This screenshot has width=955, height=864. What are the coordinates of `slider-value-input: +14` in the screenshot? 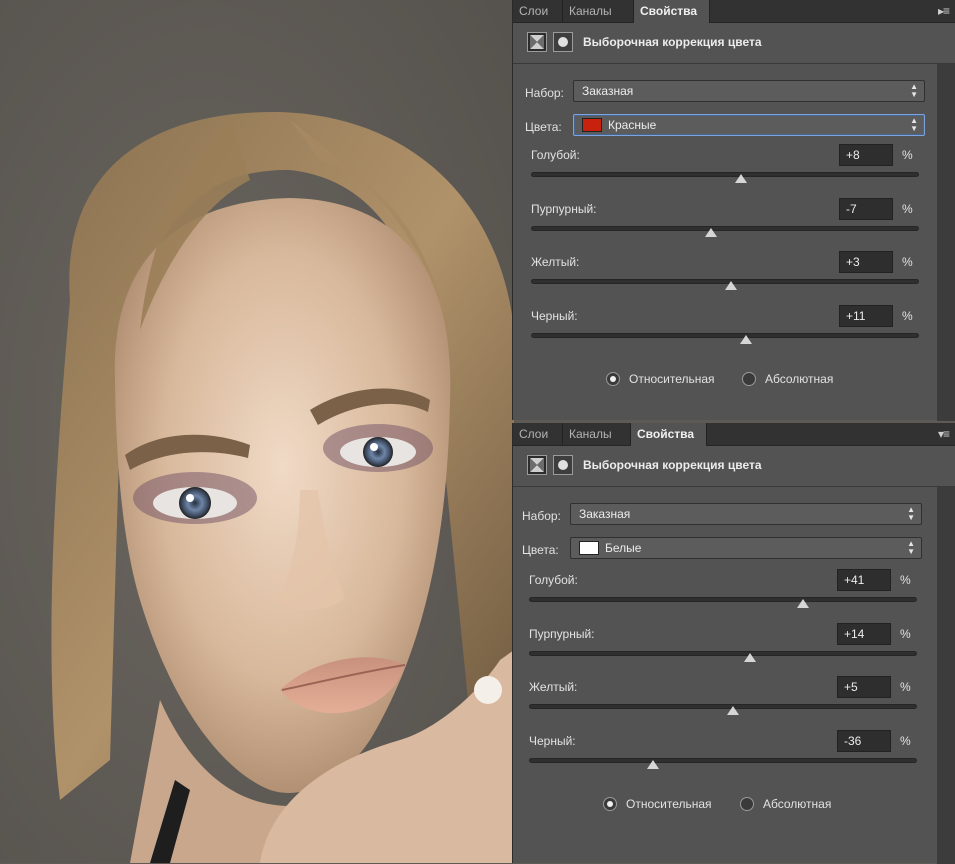 It's located at (864, 633).